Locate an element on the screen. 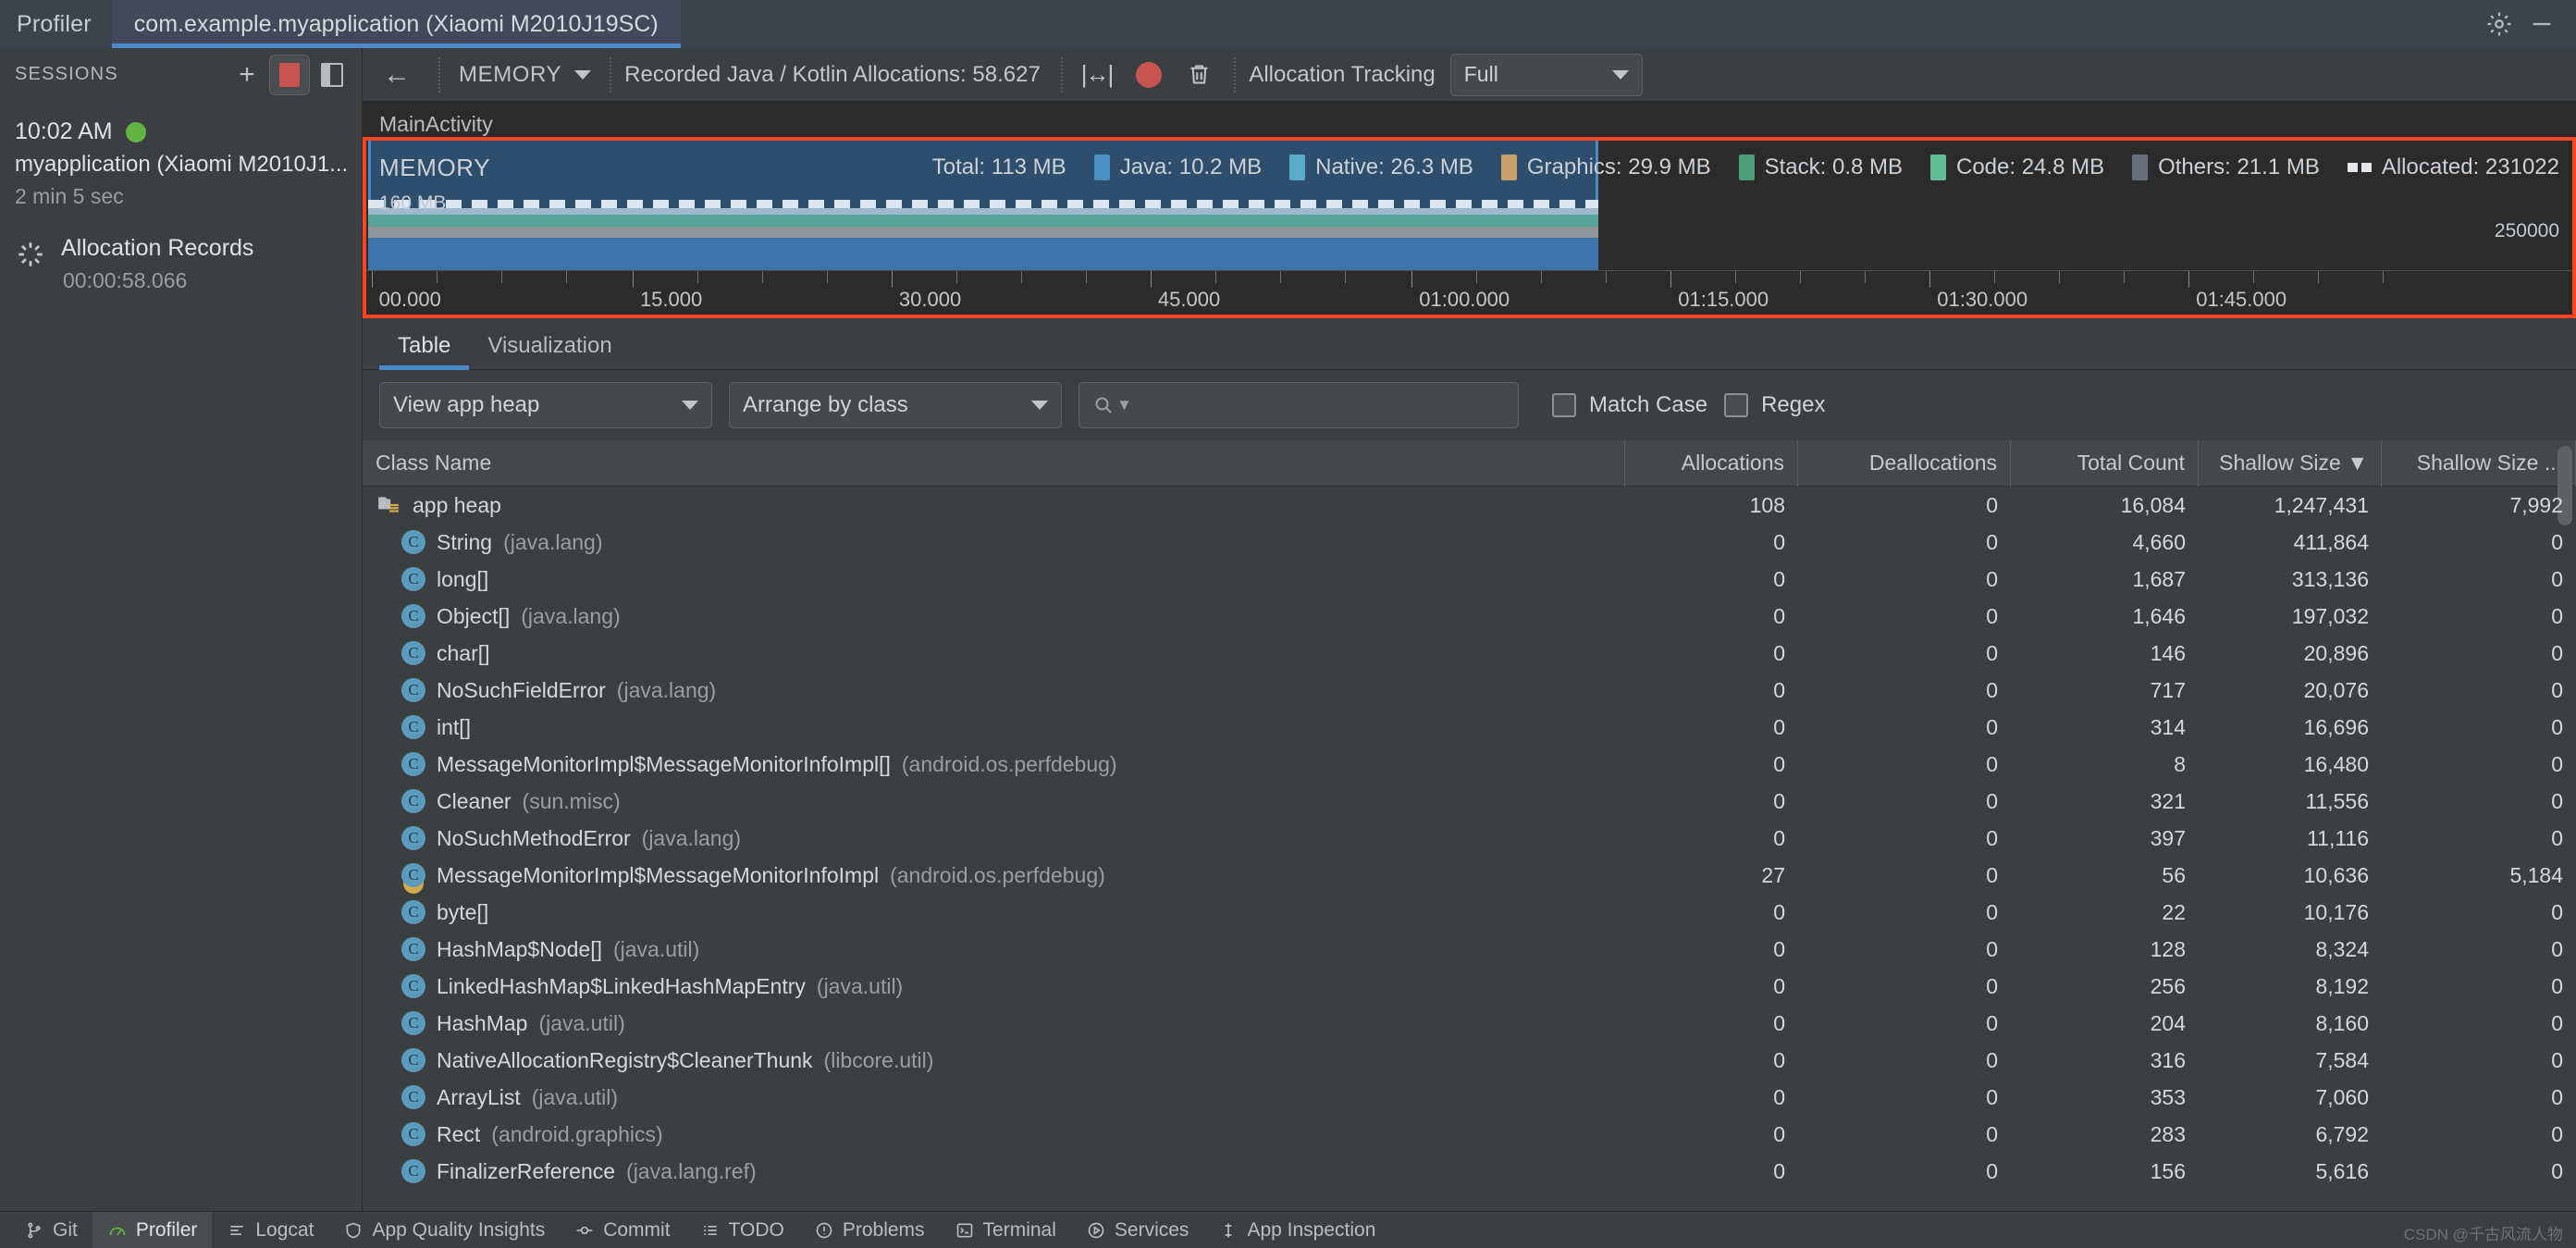 This screenshot has height=1248, width=2576. table-column-header: Total Count is located at coordinates (2105, 463).